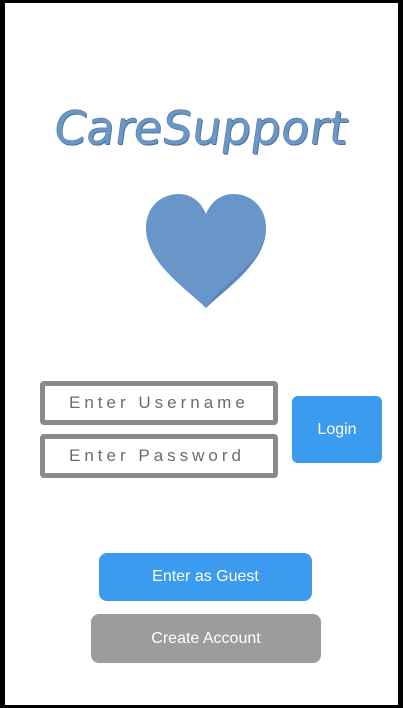 This screenshot has height=708, width=403. I want to click on heart-shape, so click(206, 251).